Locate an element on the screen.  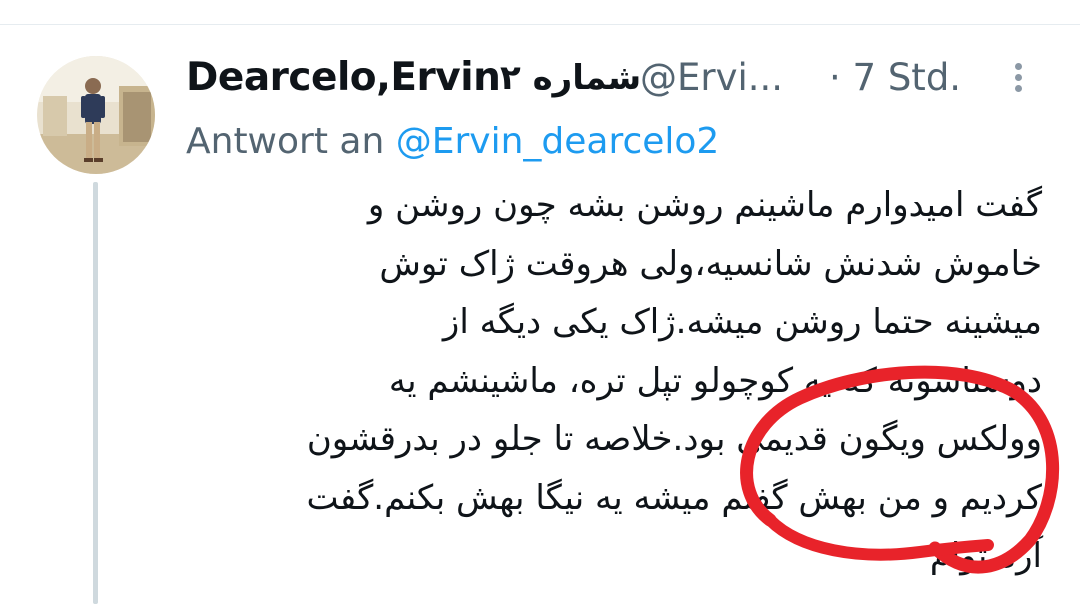
display-name-suffix: شماره ۲ is located at coordinates (570, 78).